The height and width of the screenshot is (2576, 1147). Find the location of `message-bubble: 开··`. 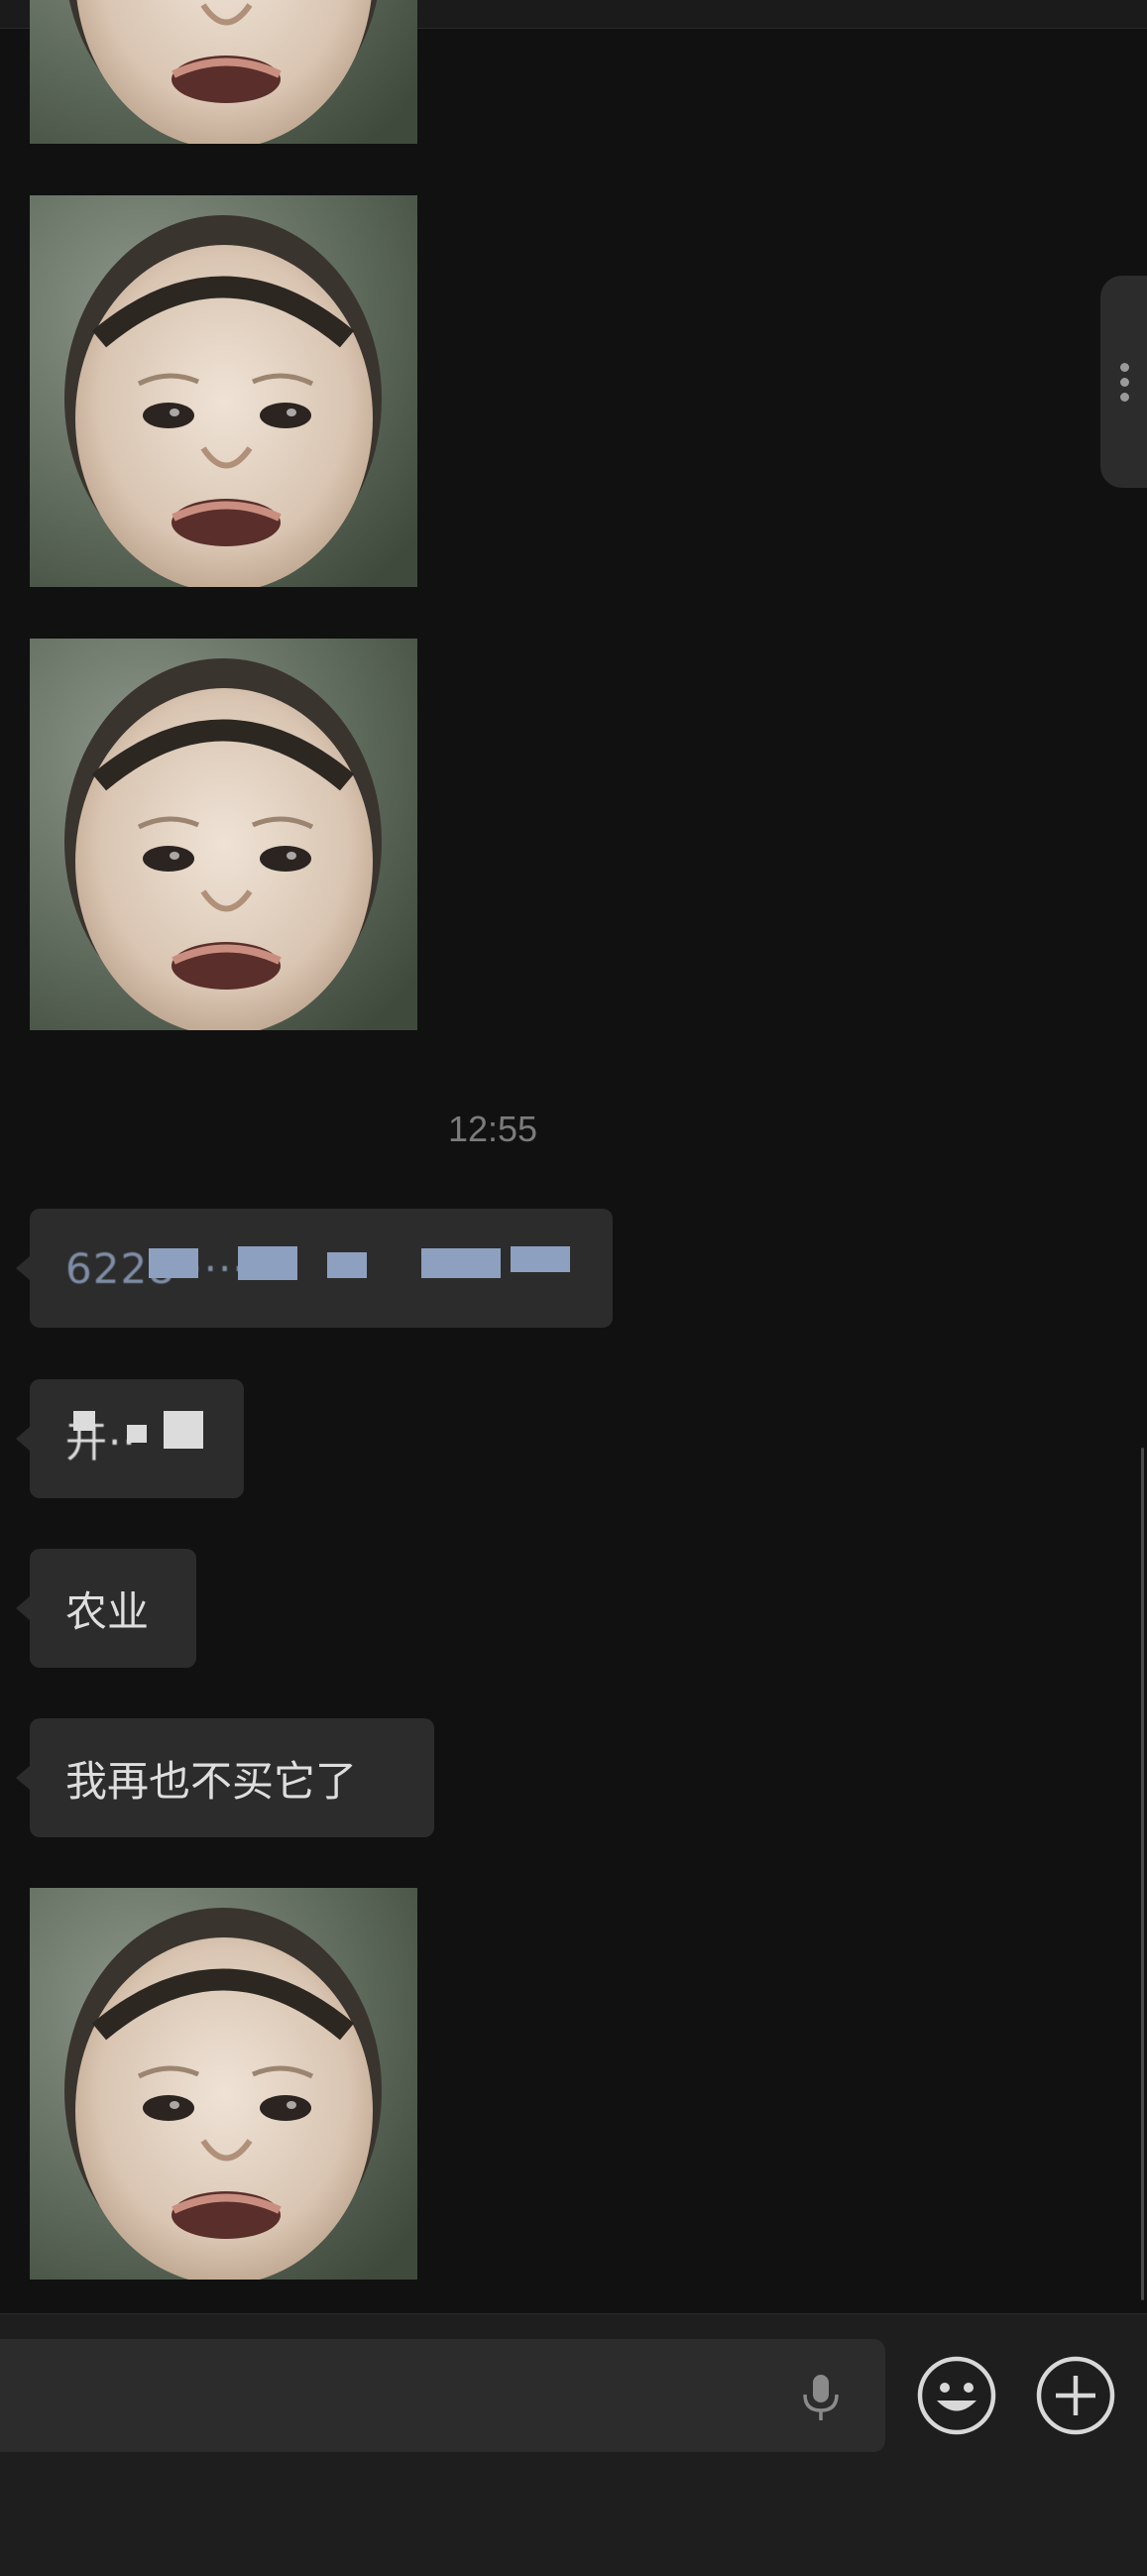

message-bubble: 开·· is located at coordinates (130, 1439).